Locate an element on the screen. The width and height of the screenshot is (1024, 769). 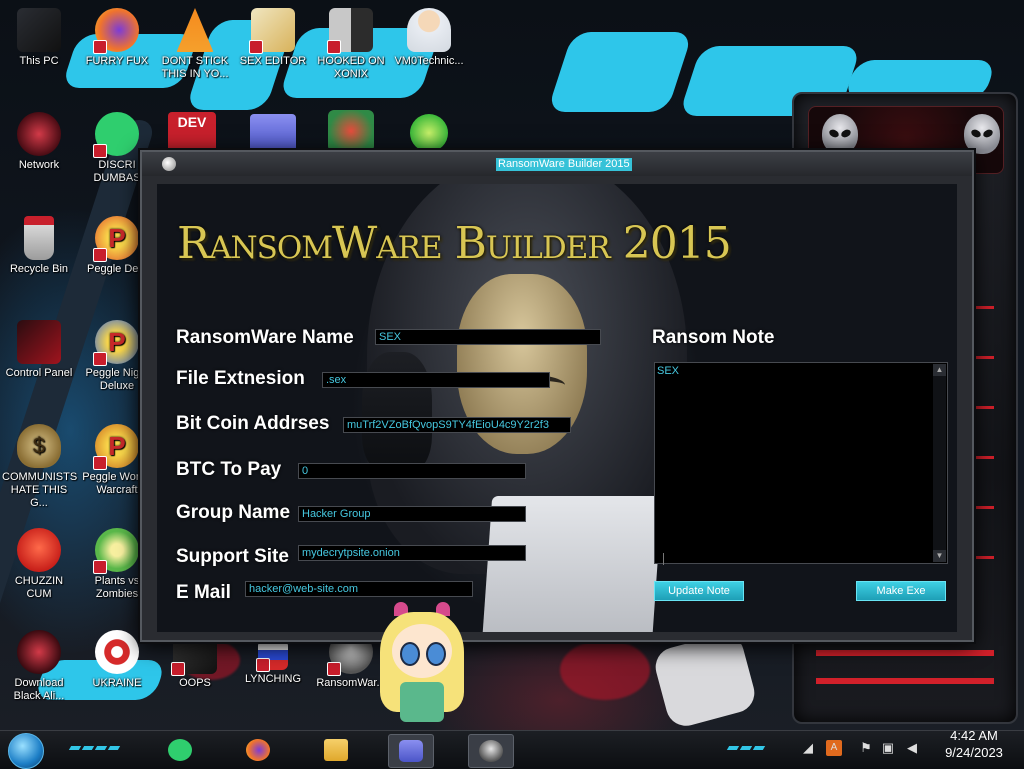
folder-icon is located at coordinates (336, 750).